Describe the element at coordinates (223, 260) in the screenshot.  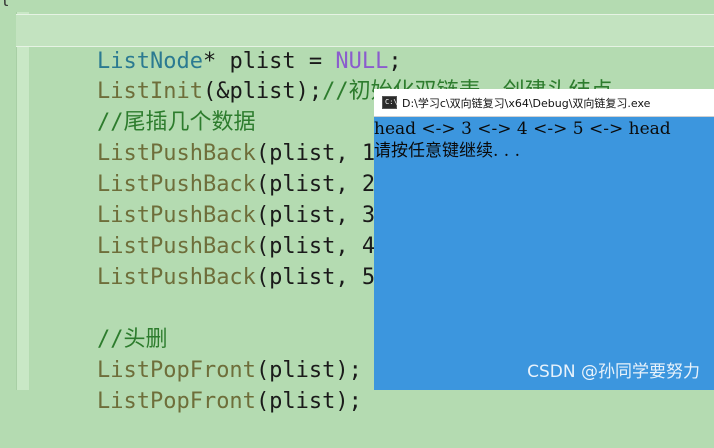
I see `code-line: ListPushBack(plist, 5);` at that location.